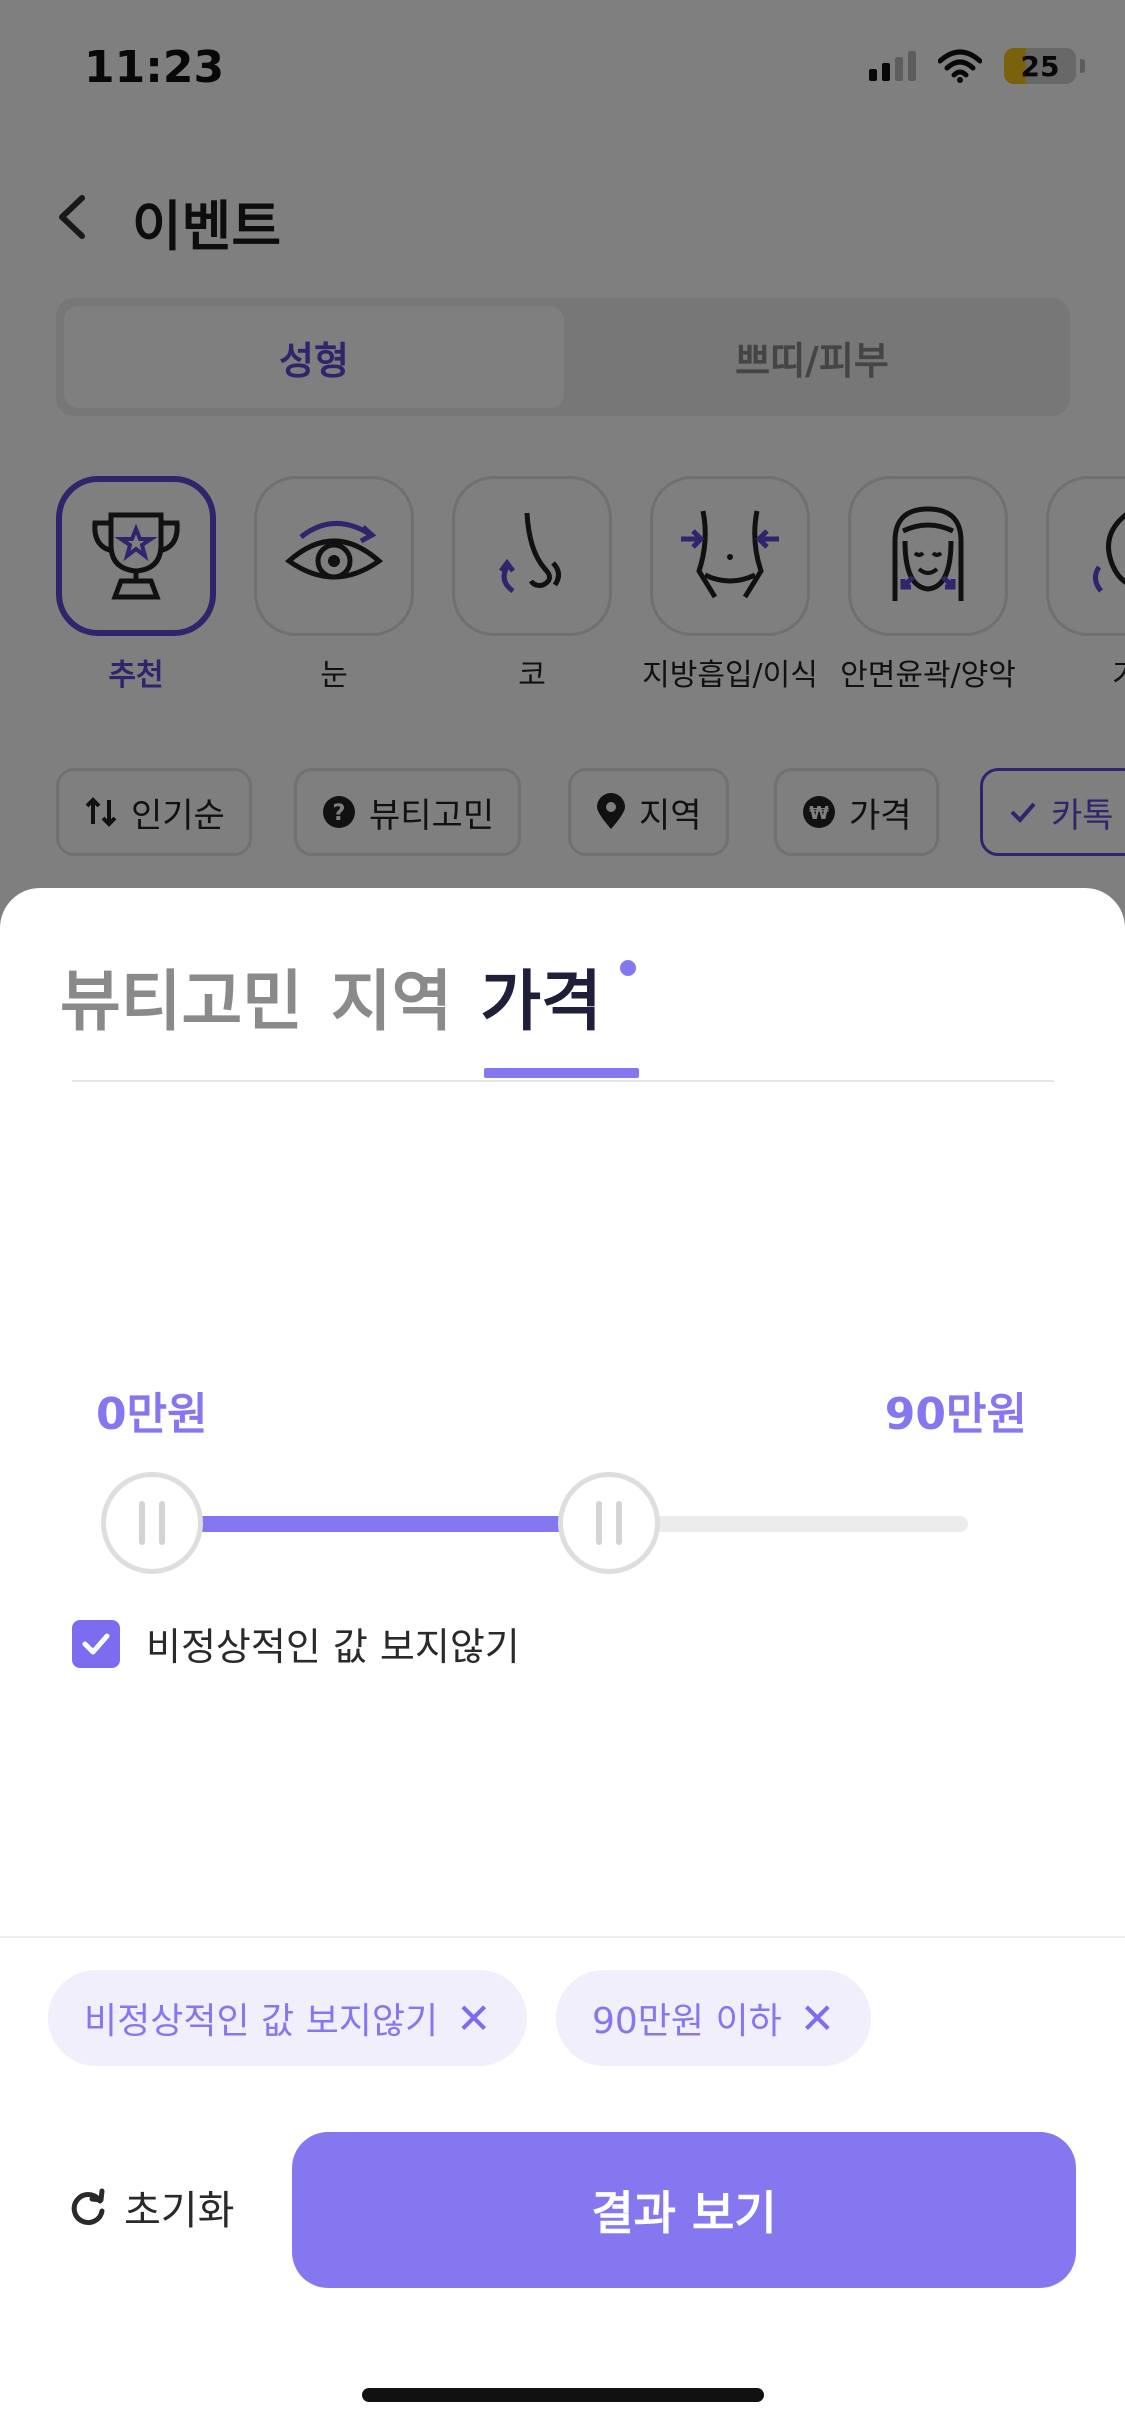 The height and width of the screenshot is (2436, 1125). I want to click on tab-underline, so click(561, 1073).